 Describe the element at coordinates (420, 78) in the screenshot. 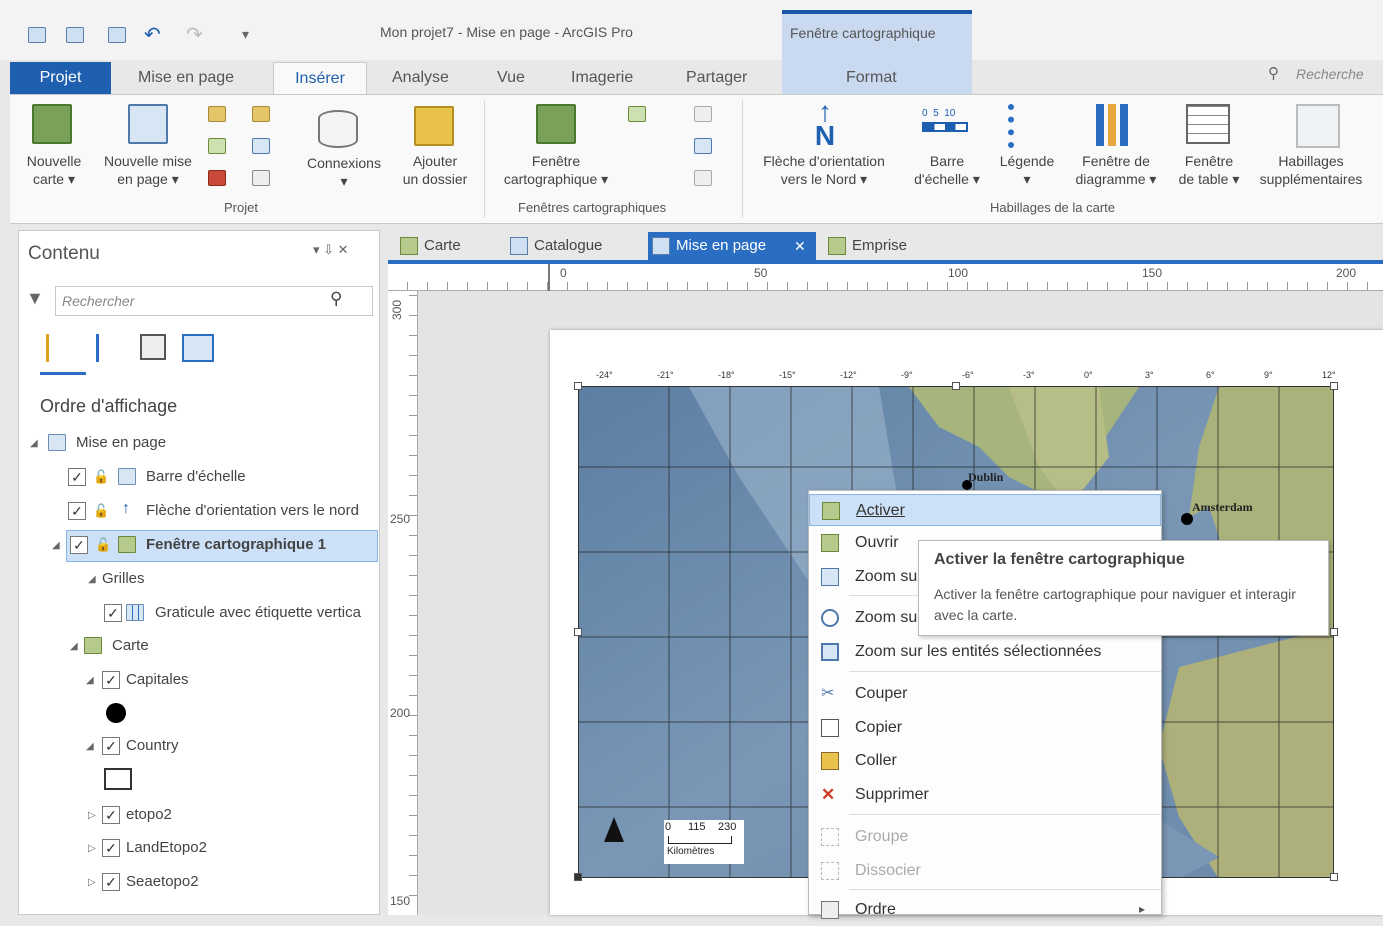

I see `tab-analyse: Analyse` at that location.